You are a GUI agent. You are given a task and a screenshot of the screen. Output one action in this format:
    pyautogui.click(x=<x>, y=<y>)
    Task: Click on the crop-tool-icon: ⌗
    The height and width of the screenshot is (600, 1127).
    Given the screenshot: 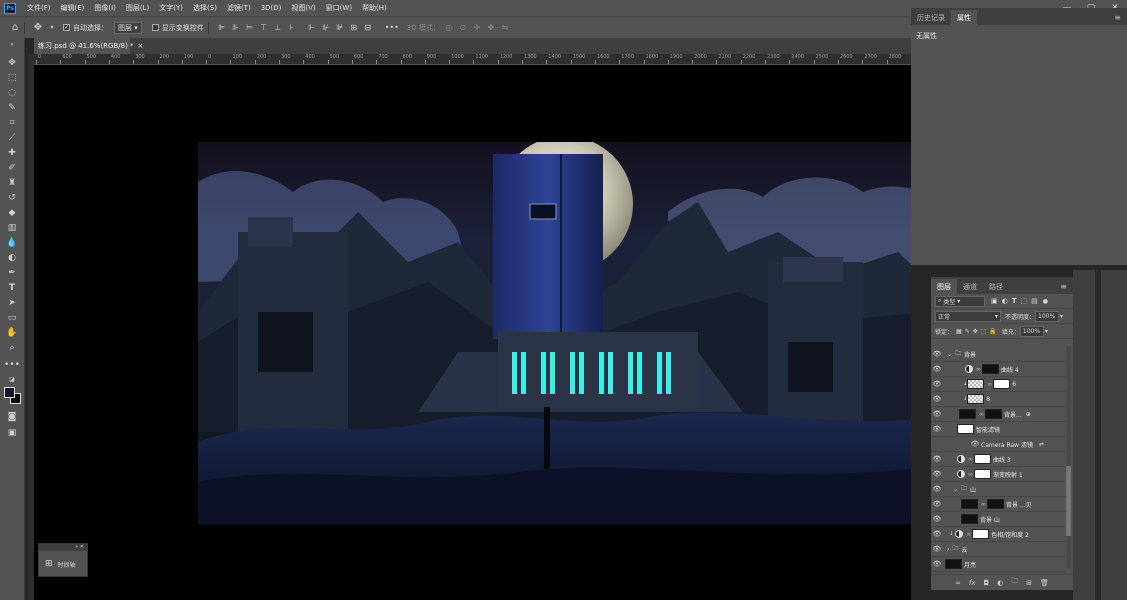 What is the action you would take?
    pyautogui.click(x=12, y=122)
    